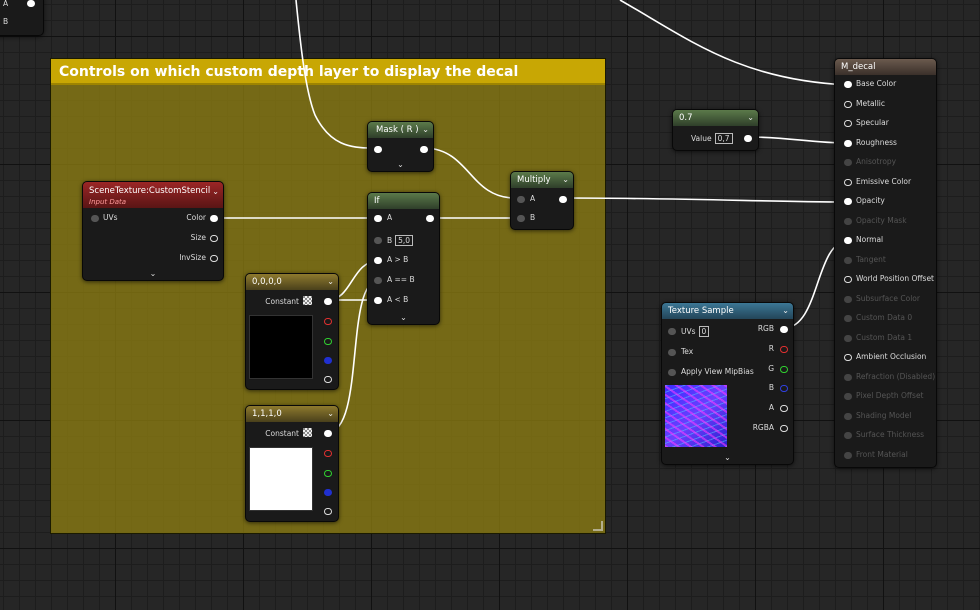 The image size is (980, 610). I want to click on constant-black-r-dot, so click(328, 321).